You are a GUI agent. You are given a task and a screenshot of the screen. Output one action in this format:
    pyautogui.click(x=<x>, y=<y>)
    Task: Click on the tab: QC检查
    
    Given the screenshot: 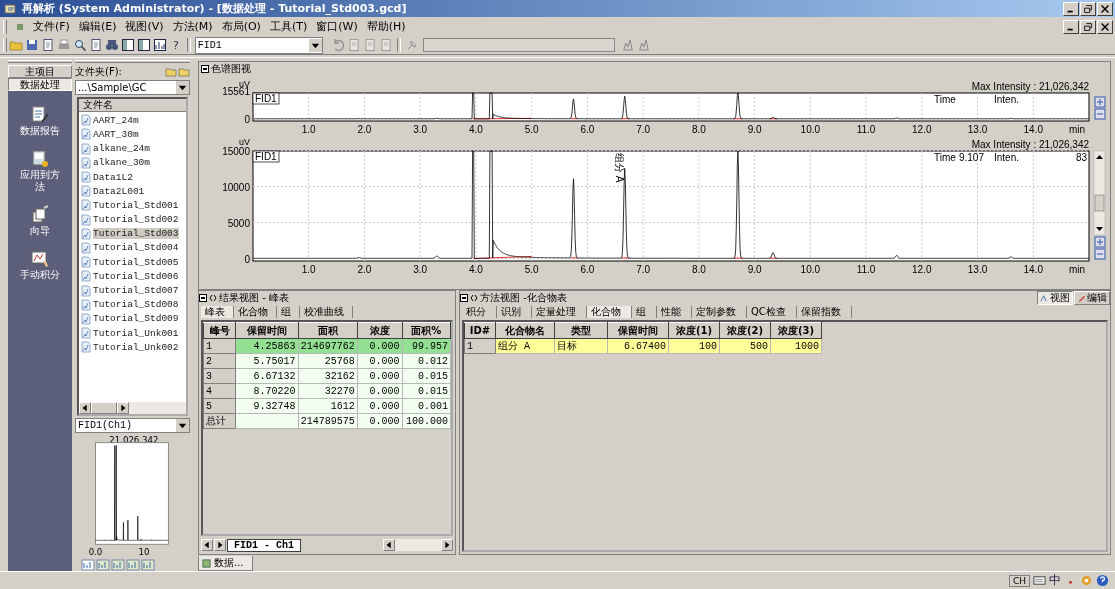 What is the action you would take?
    pyautogui.click(x=772, y=312)
    